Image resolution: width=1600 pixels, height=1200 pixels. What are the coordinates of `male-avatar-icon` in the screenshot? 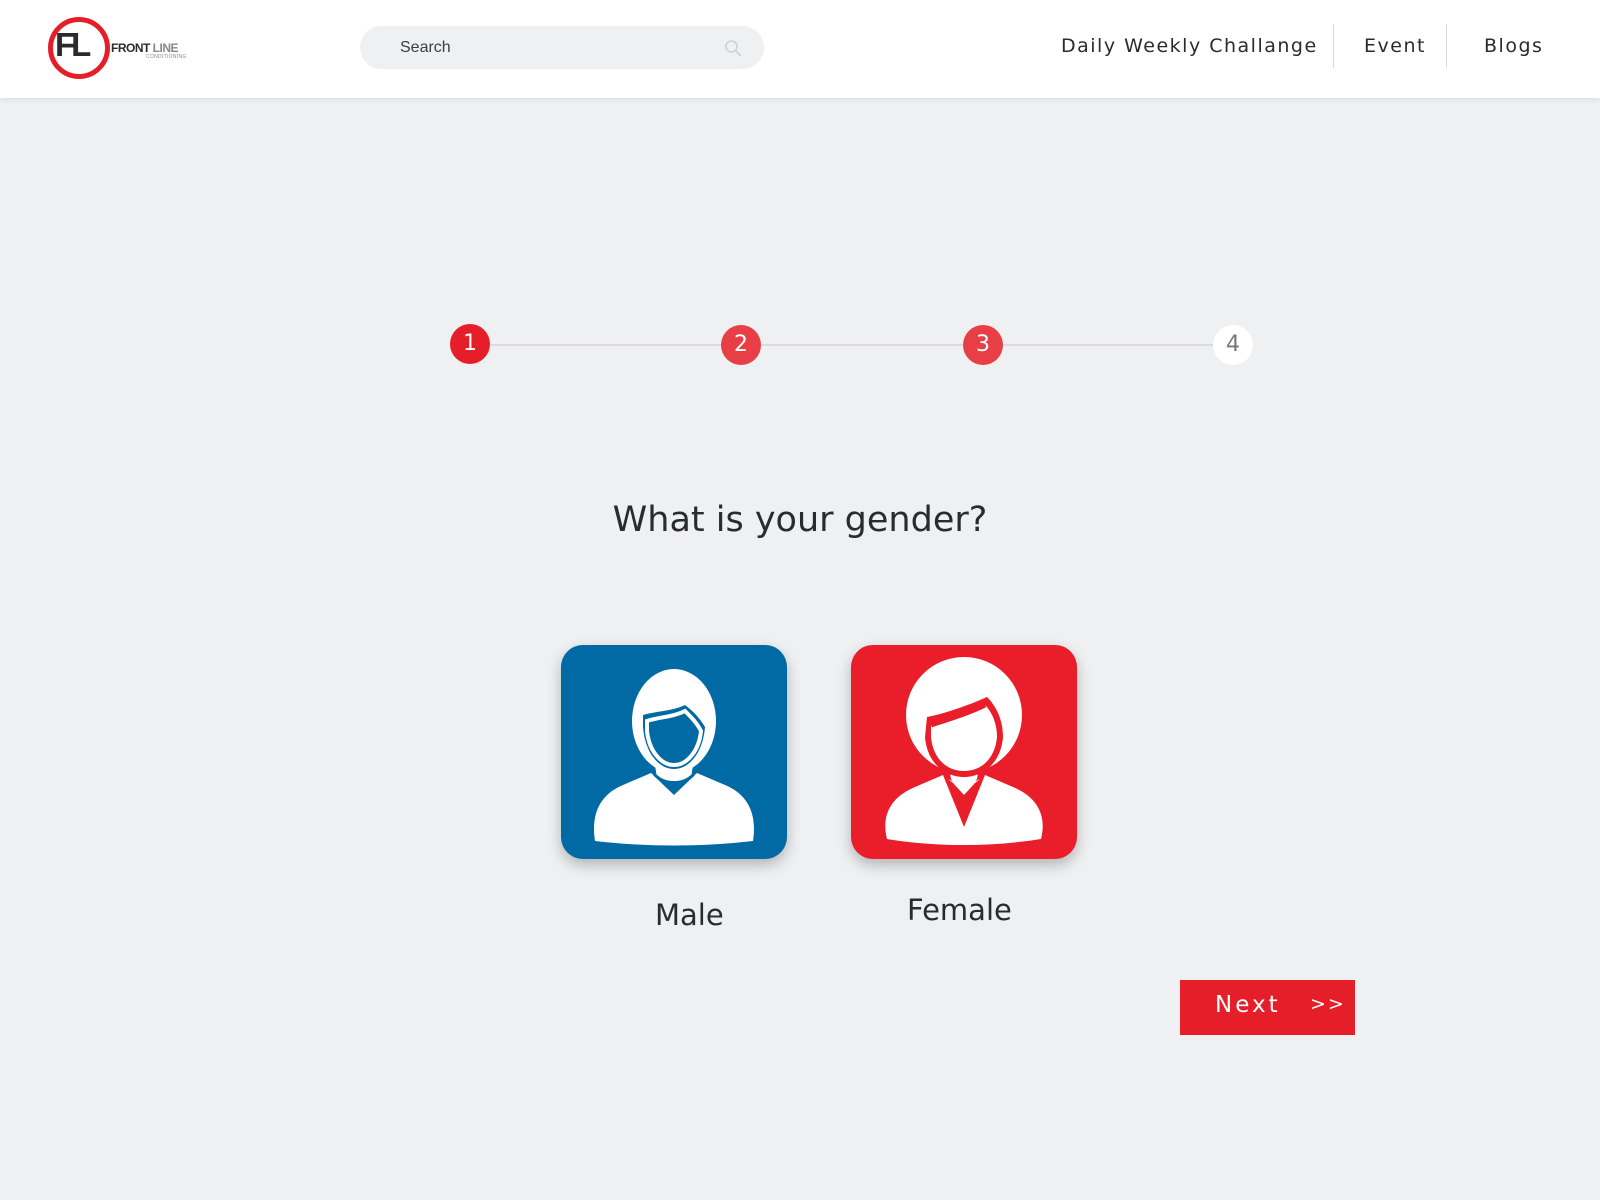 It's located at (674, 757).